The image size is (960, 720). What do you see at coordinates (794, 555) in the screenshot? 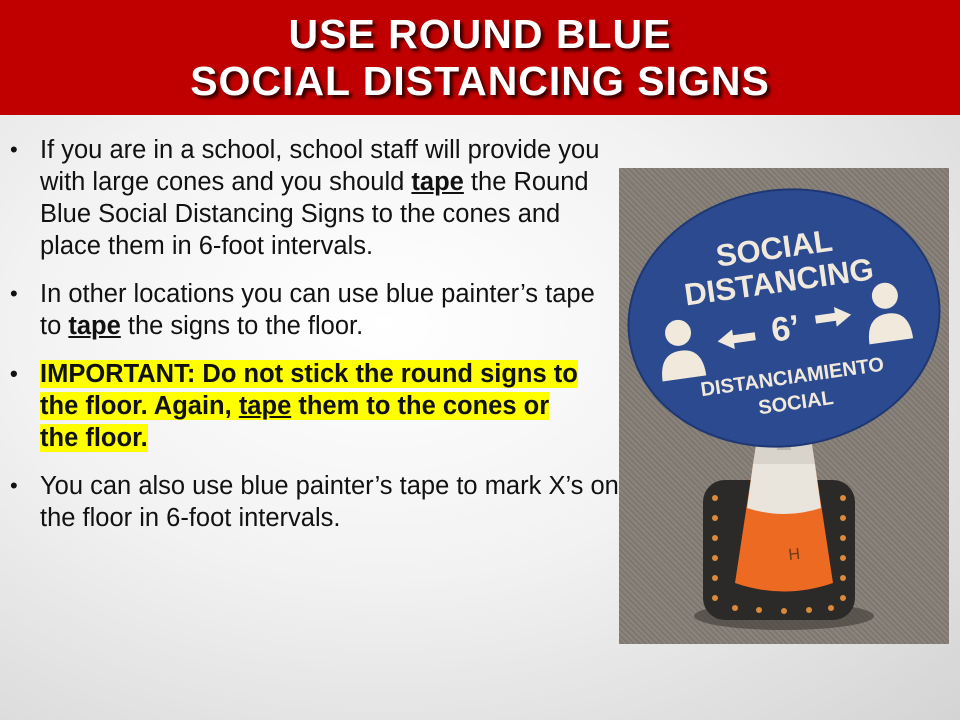
I see `cone-mark: H` at bounding box center [794, 555].